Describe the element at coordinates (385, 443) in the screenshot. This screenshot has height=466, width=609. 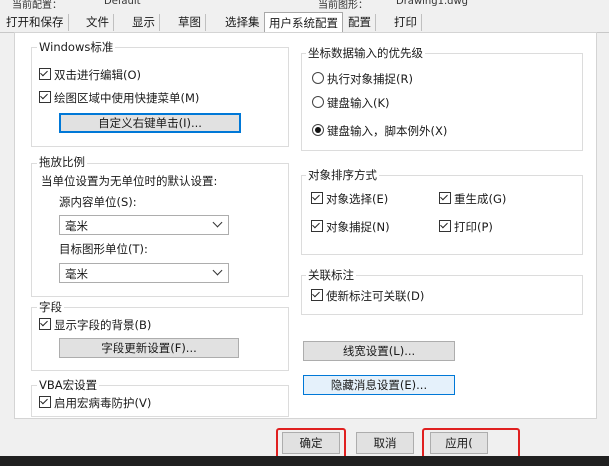
I see `cancel-button: 取消` at that location.